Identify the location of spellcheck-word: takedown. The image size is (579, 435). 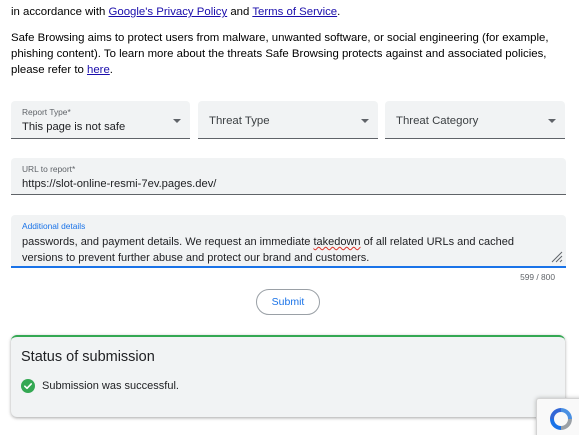
(337, 242).